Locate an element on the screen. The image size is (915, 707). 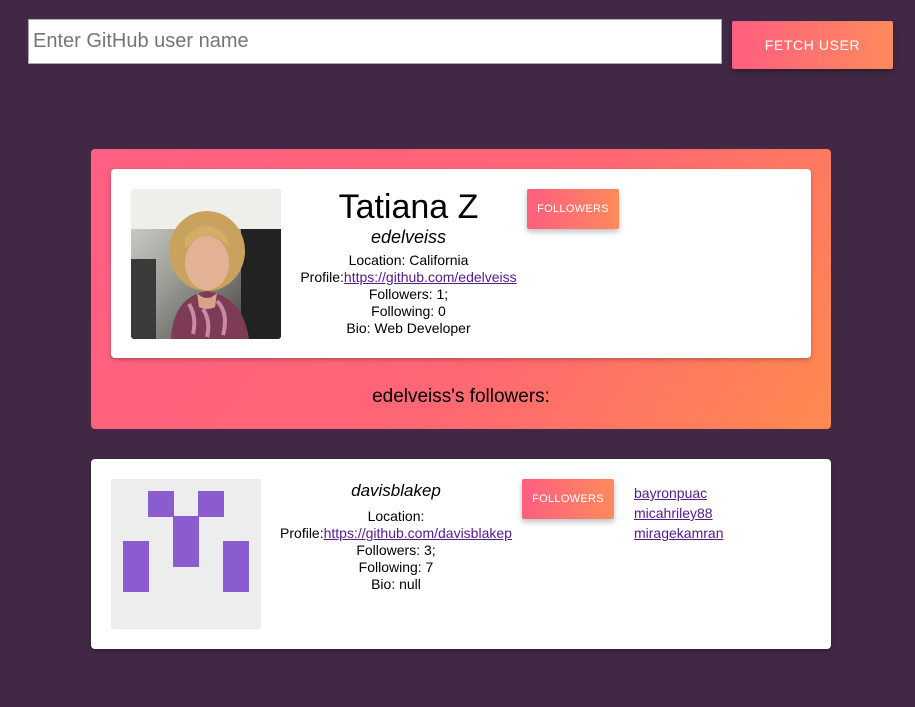
followers-heading: edelveiss's followers: is located at coordinates (461, 396).